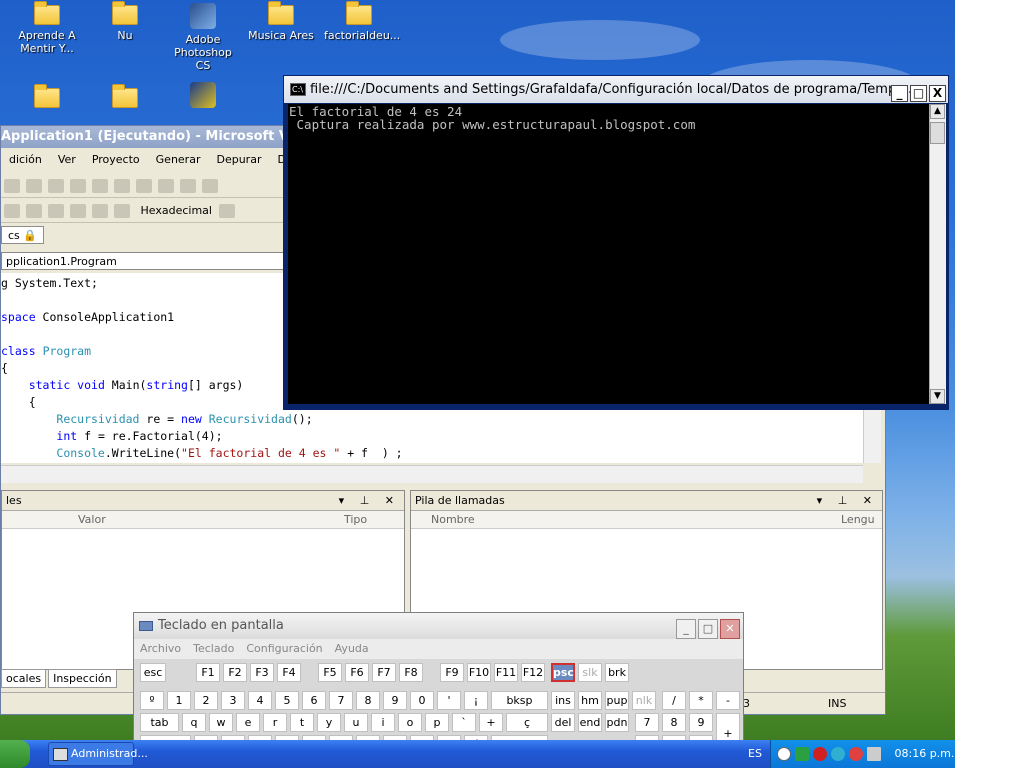 The image size is (1024, 768). I want to click on column-tipo: Tipo, so click(355, 519).